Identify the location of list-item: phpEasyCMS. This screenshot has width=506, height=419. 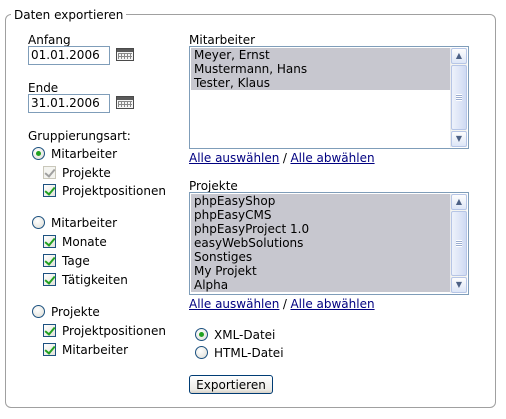
(321, 215).